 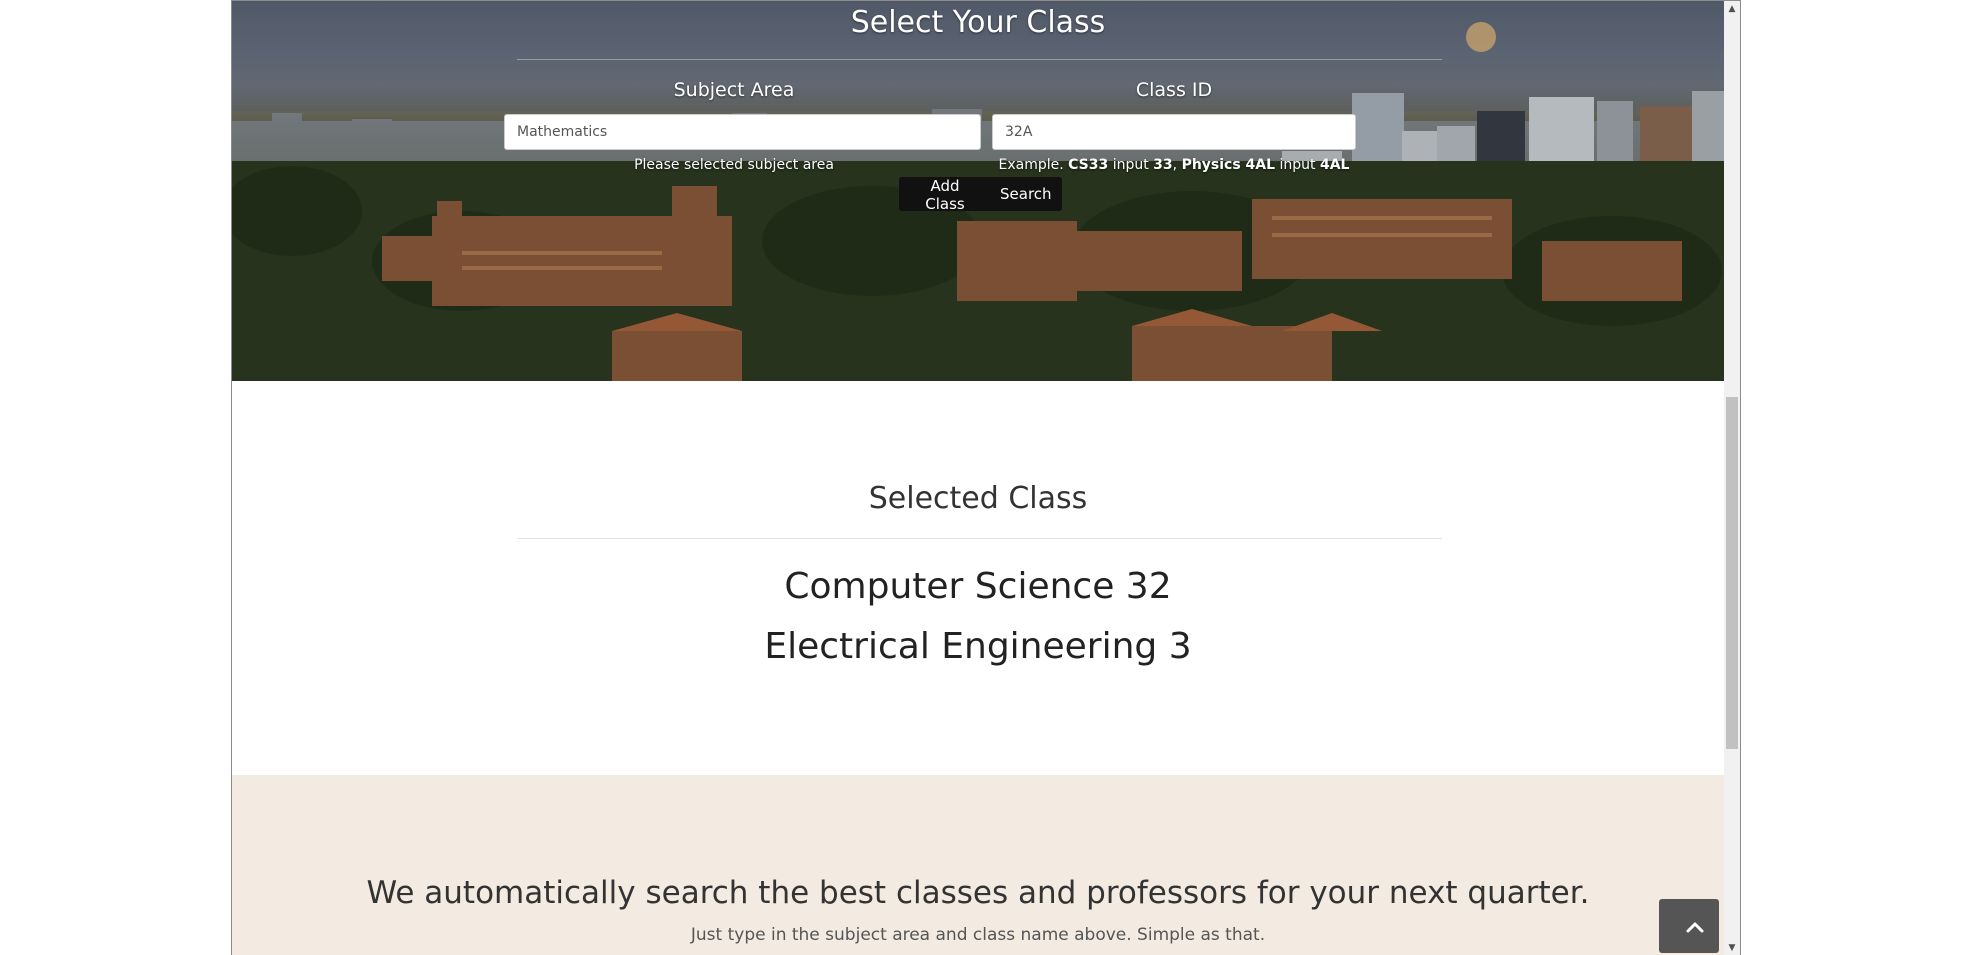 I want to click on help-example-1-input: 33, so click(x=1163, y=165).